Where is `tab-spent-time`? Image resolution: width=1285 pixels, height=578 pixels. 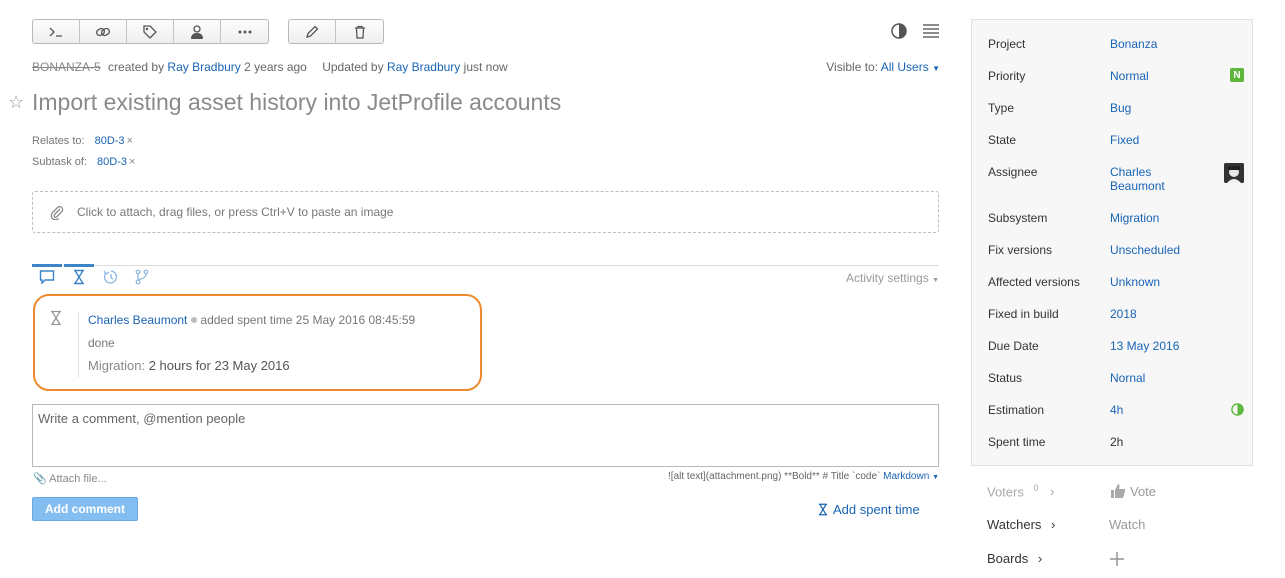
tab-spent-time is located at coordinates (79, 276).